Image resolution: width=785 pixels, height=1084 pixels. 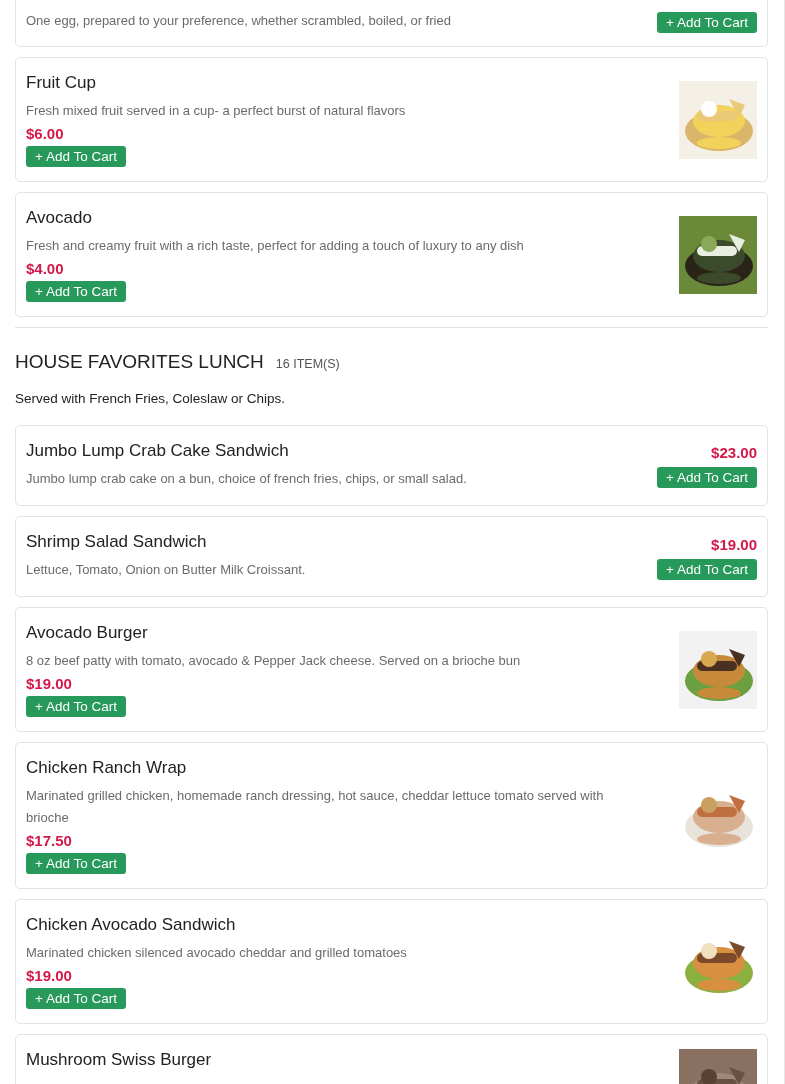 What do you see at coordinates (274, 661) in the screenshot?
I see `item-description: 8 oz beef patty with tomato, avocado & Pepper Jack cheese. Served on a brioche bun` at bounding box center [274, 661].